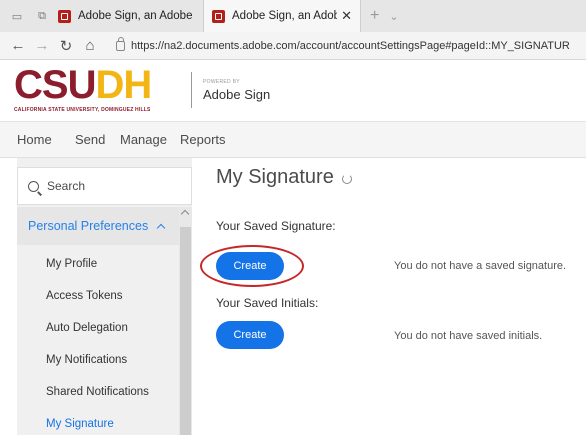 The width and height of the screenshot is (586, 435). I want to click on page-title: My Signature, so click(284, 177).